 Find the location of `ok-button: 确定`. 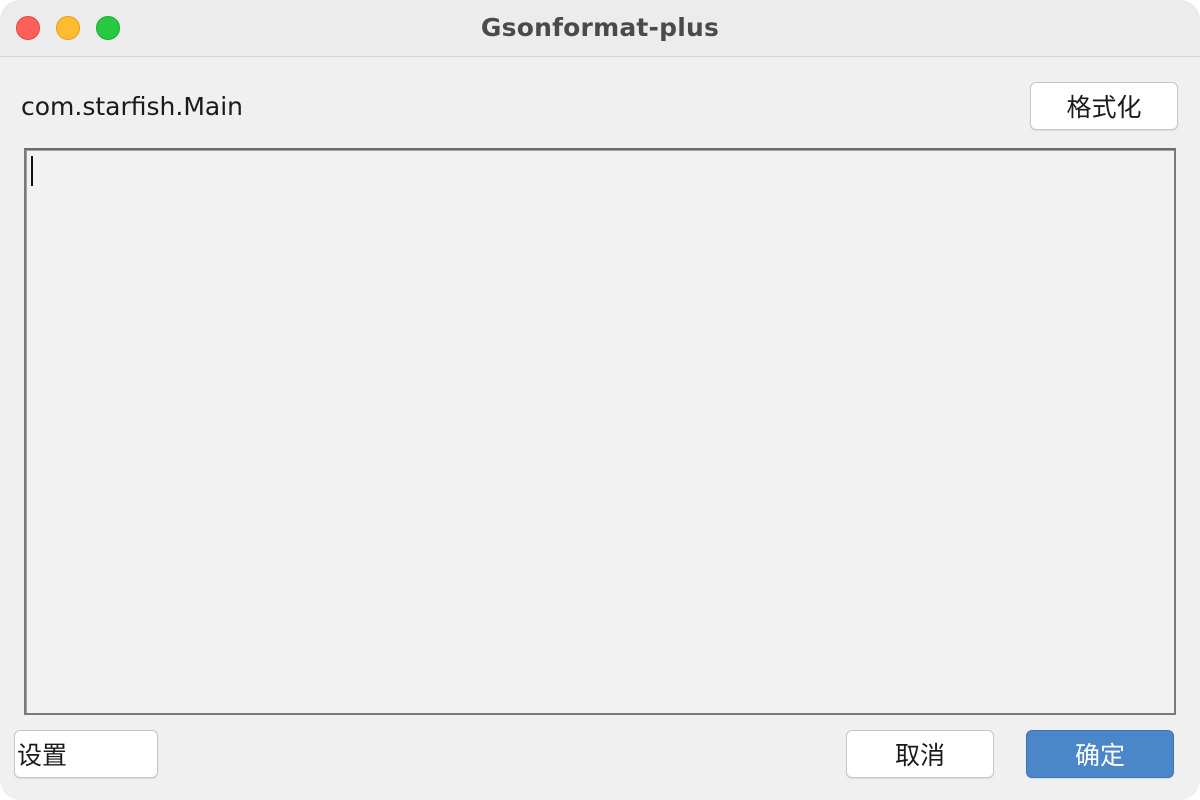

ok-button: 确定 is located at coordinates (1100, 754).